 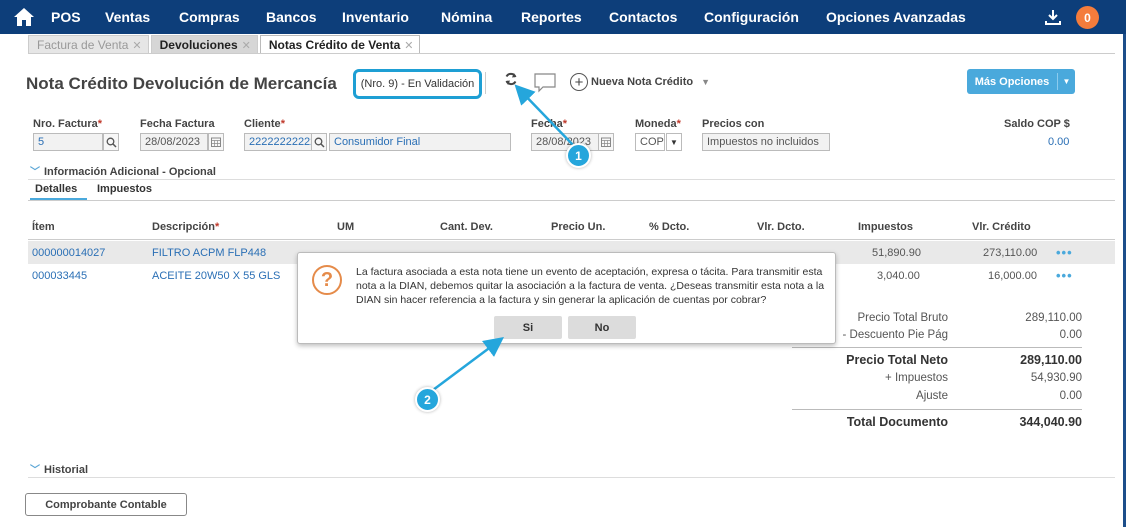 I want to click on plus-icon: +, so click(x=579, y=82).